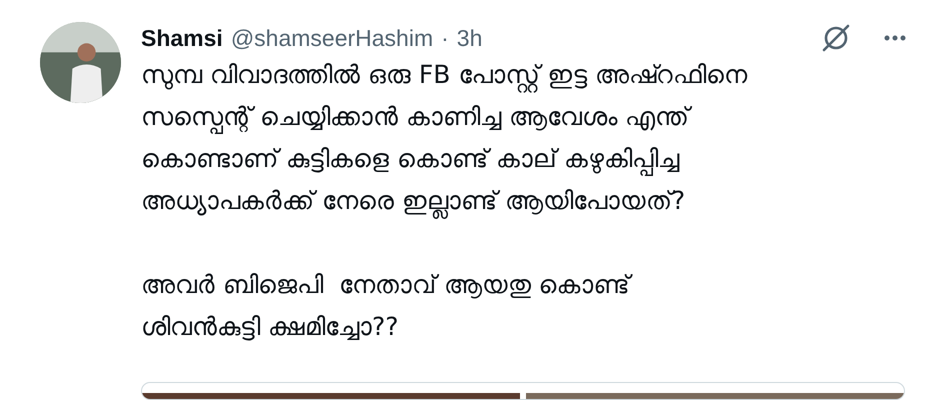  I want to click on user-handle: @shamseerHashim, so click(332, 38).